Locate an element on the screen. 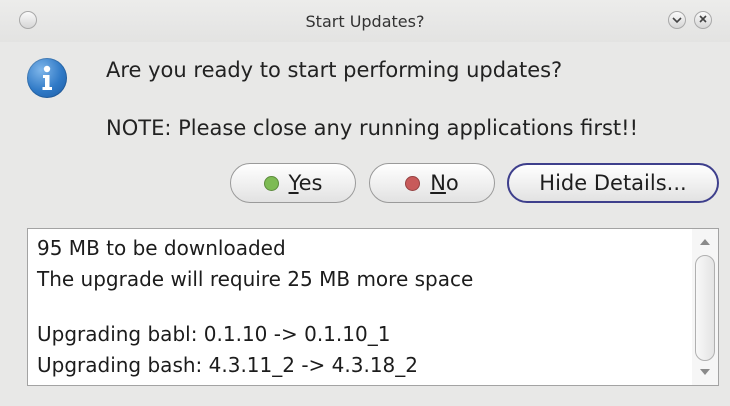  close-button is located at coordinates (703, 20).